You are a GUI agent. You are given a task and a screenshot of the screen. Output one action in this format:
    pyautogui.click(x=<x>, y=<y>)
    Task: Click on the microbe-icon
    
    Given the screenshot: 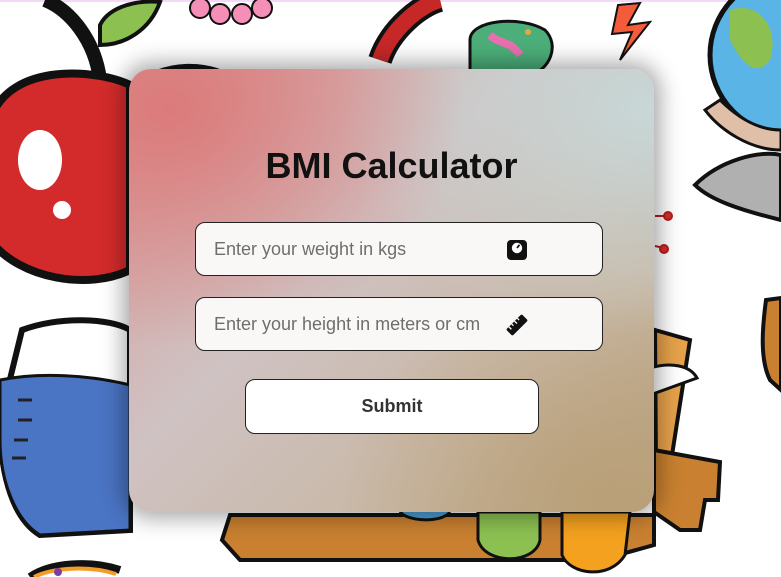 What is the action you would take?
    pyautogui.click(x=511, y=48)
    